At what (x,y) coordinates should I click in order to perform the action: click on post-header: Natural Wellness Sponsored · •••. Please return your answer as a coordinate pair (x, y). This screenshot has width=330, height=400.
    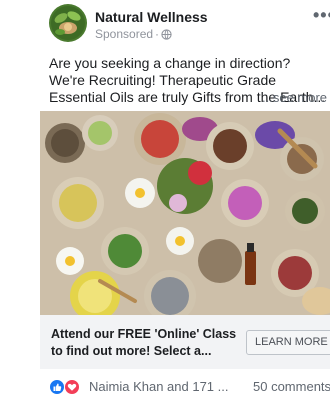
    Looking at the image, I should click on (165, 22).